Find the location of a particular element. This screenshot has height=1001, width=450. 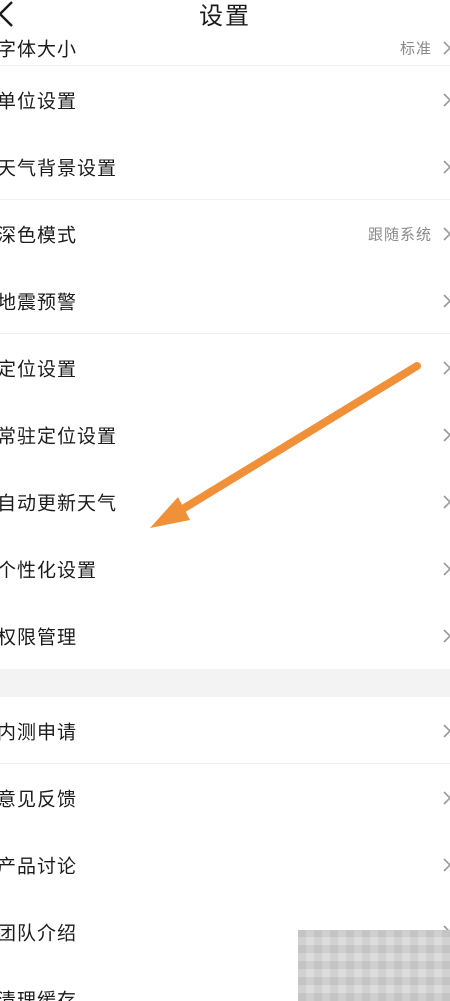

setting-label: 地震预警 is located at coordinates (39, 302).